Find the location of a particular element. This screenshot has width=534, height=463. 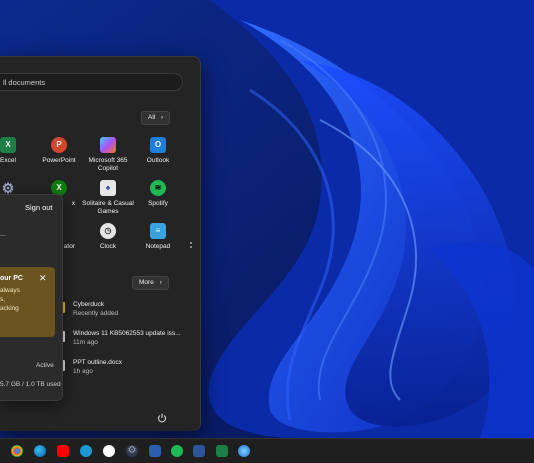

app-label: Notepad is located at coordinates (158, 246).